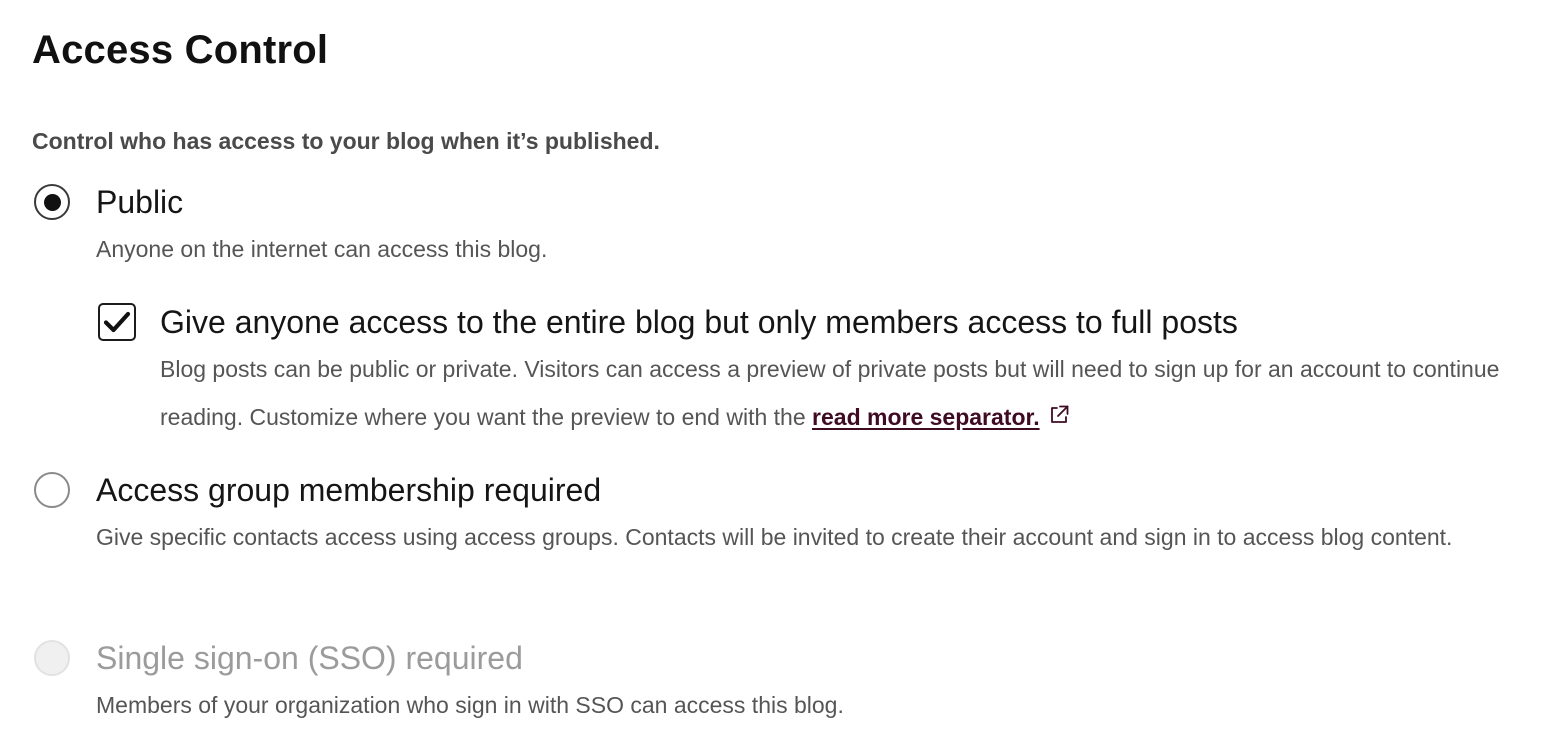 This screenshot has width=1568, height=748. I want to click on checkmark-icon, so click(117, 322).